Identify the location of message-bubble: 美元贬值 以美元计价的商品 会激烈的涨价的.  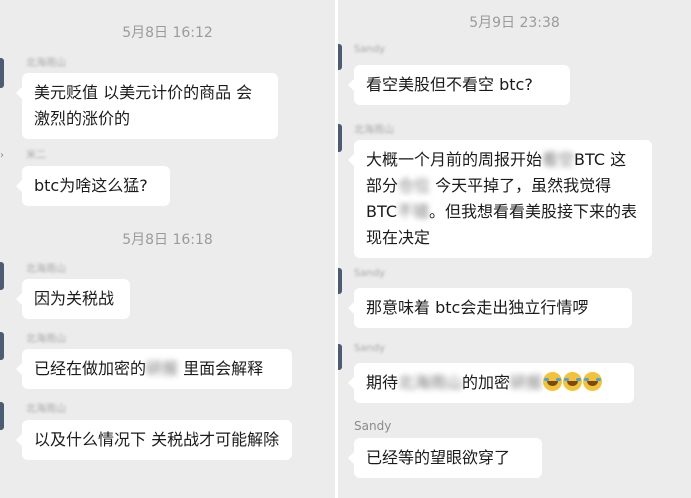
(147, 106).